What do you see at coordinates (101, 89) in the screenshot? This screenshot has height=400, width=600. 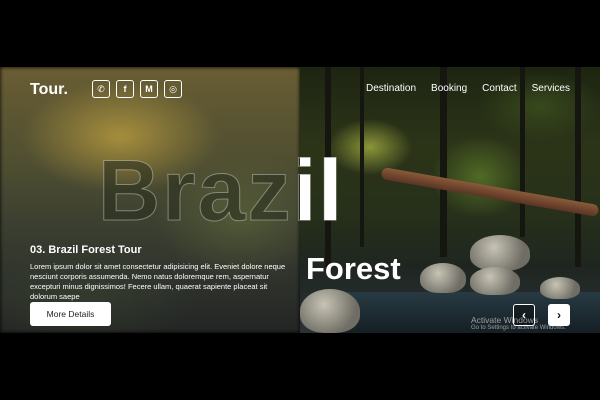 I see `whatsapp-icon: ✆` at bounding box center [101, 89].